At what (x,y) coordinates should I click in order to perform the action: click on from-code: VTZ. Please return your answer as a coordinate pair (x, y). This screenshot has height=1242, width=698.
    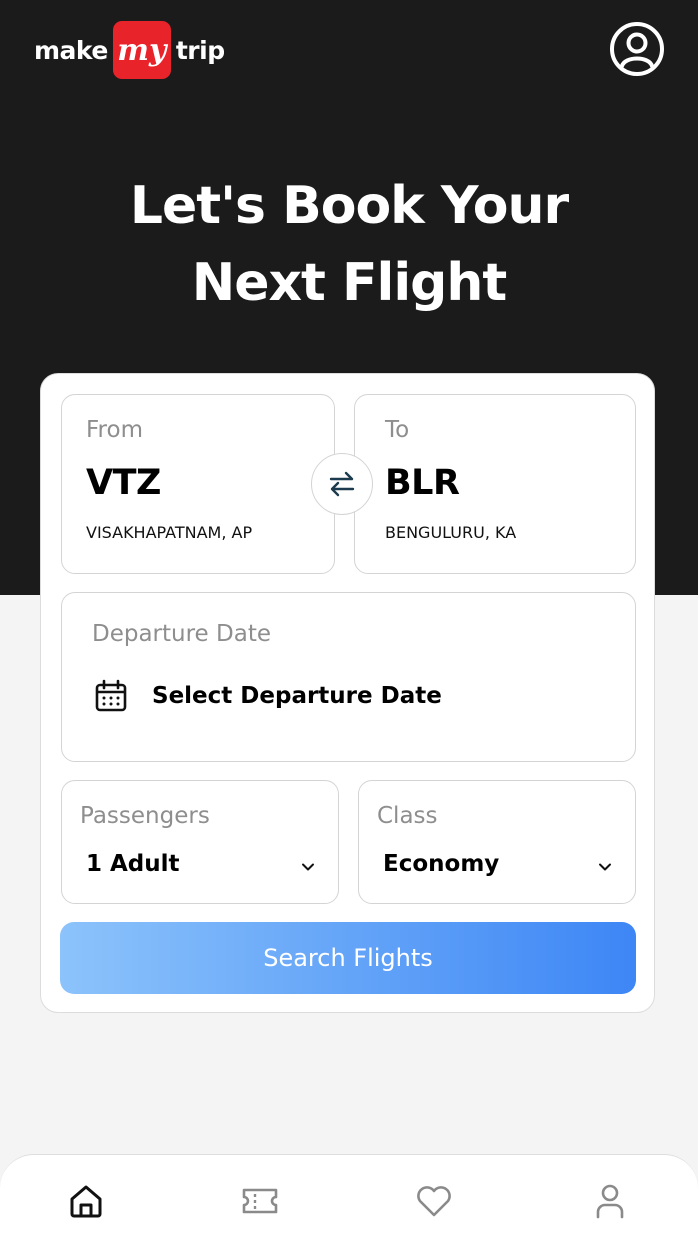
    Looking at the image, I should click on (123, 483).